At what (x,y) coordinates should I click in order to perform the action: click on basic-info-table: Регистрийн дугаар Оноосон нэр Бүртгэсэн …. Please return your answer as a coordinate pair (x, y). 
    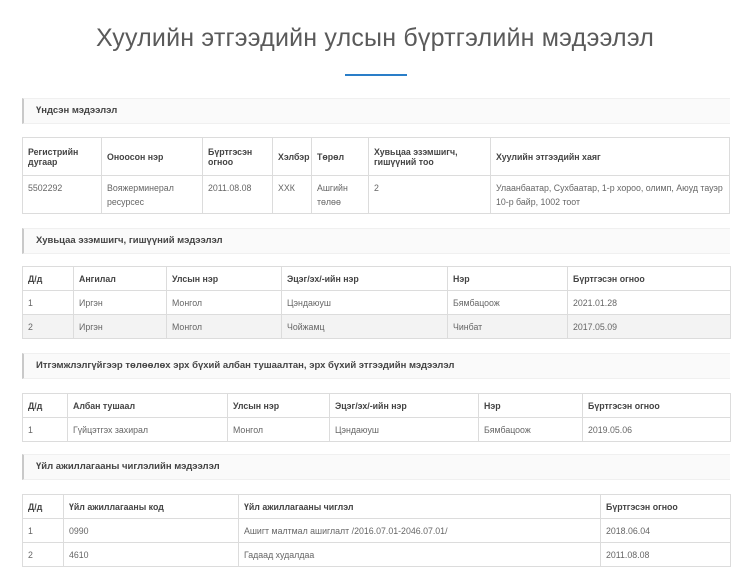
    Looking at the image, I should click on (376, 175).